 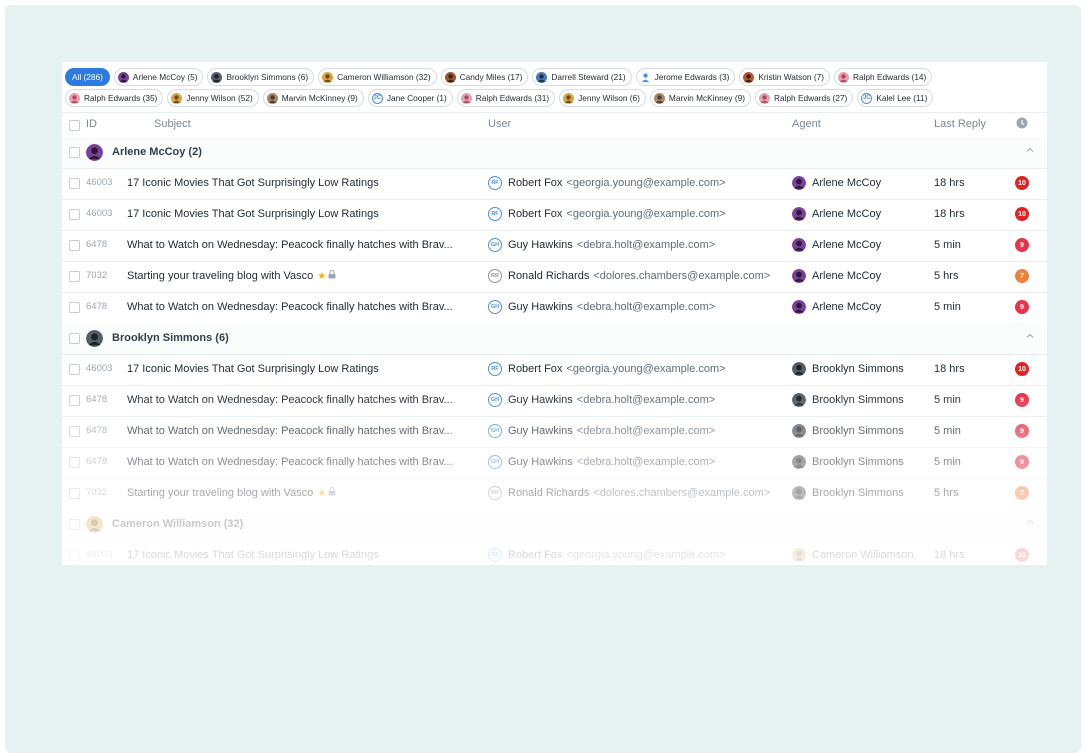 I want to click on filter-chip: Jerome Edwards (3), so click(x=685, y=77).